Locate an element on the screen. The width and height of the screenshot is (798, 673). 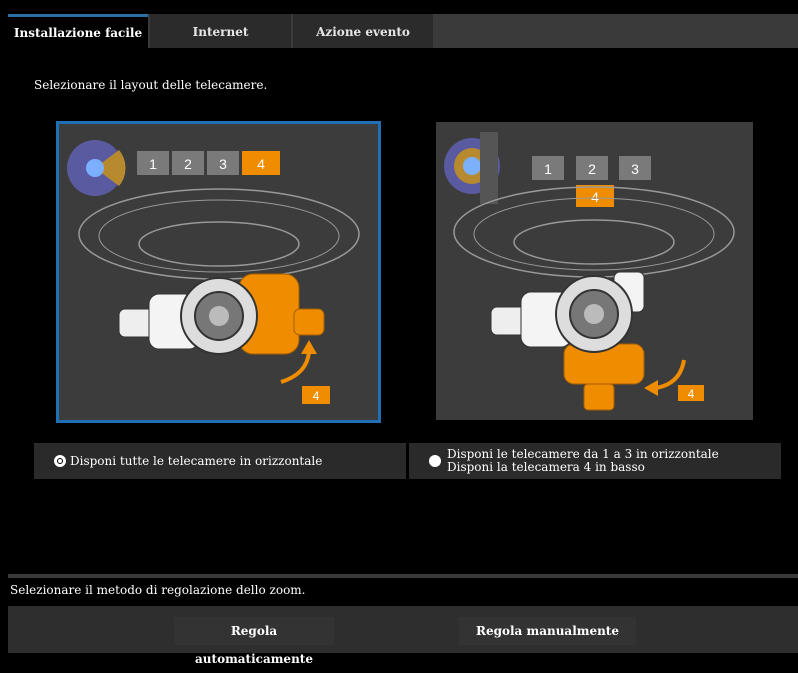
tab-internet: Internet is located at coordinates (220, 31).